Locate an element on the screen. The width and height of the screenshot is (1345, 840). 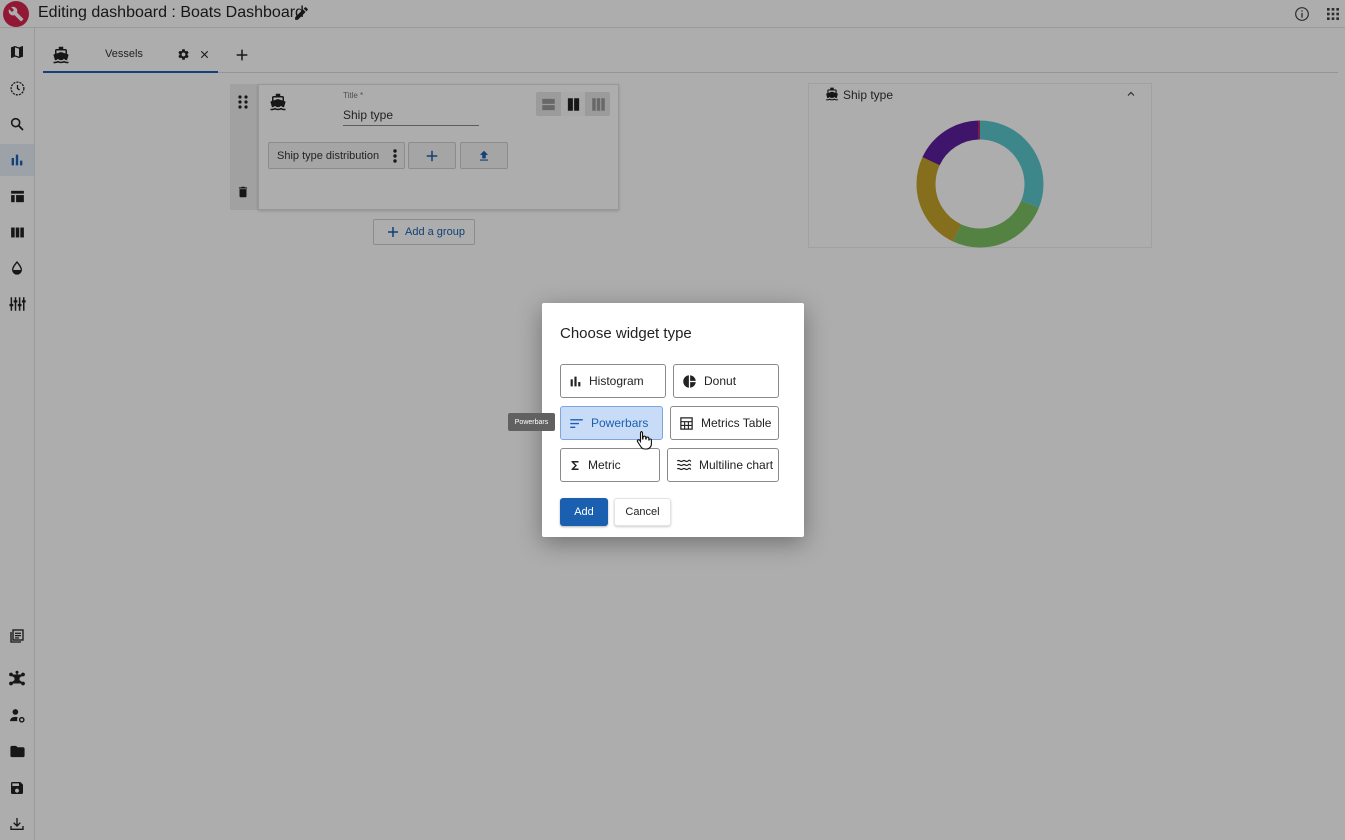
table-grid-icon is located at coordinates (686, 423).